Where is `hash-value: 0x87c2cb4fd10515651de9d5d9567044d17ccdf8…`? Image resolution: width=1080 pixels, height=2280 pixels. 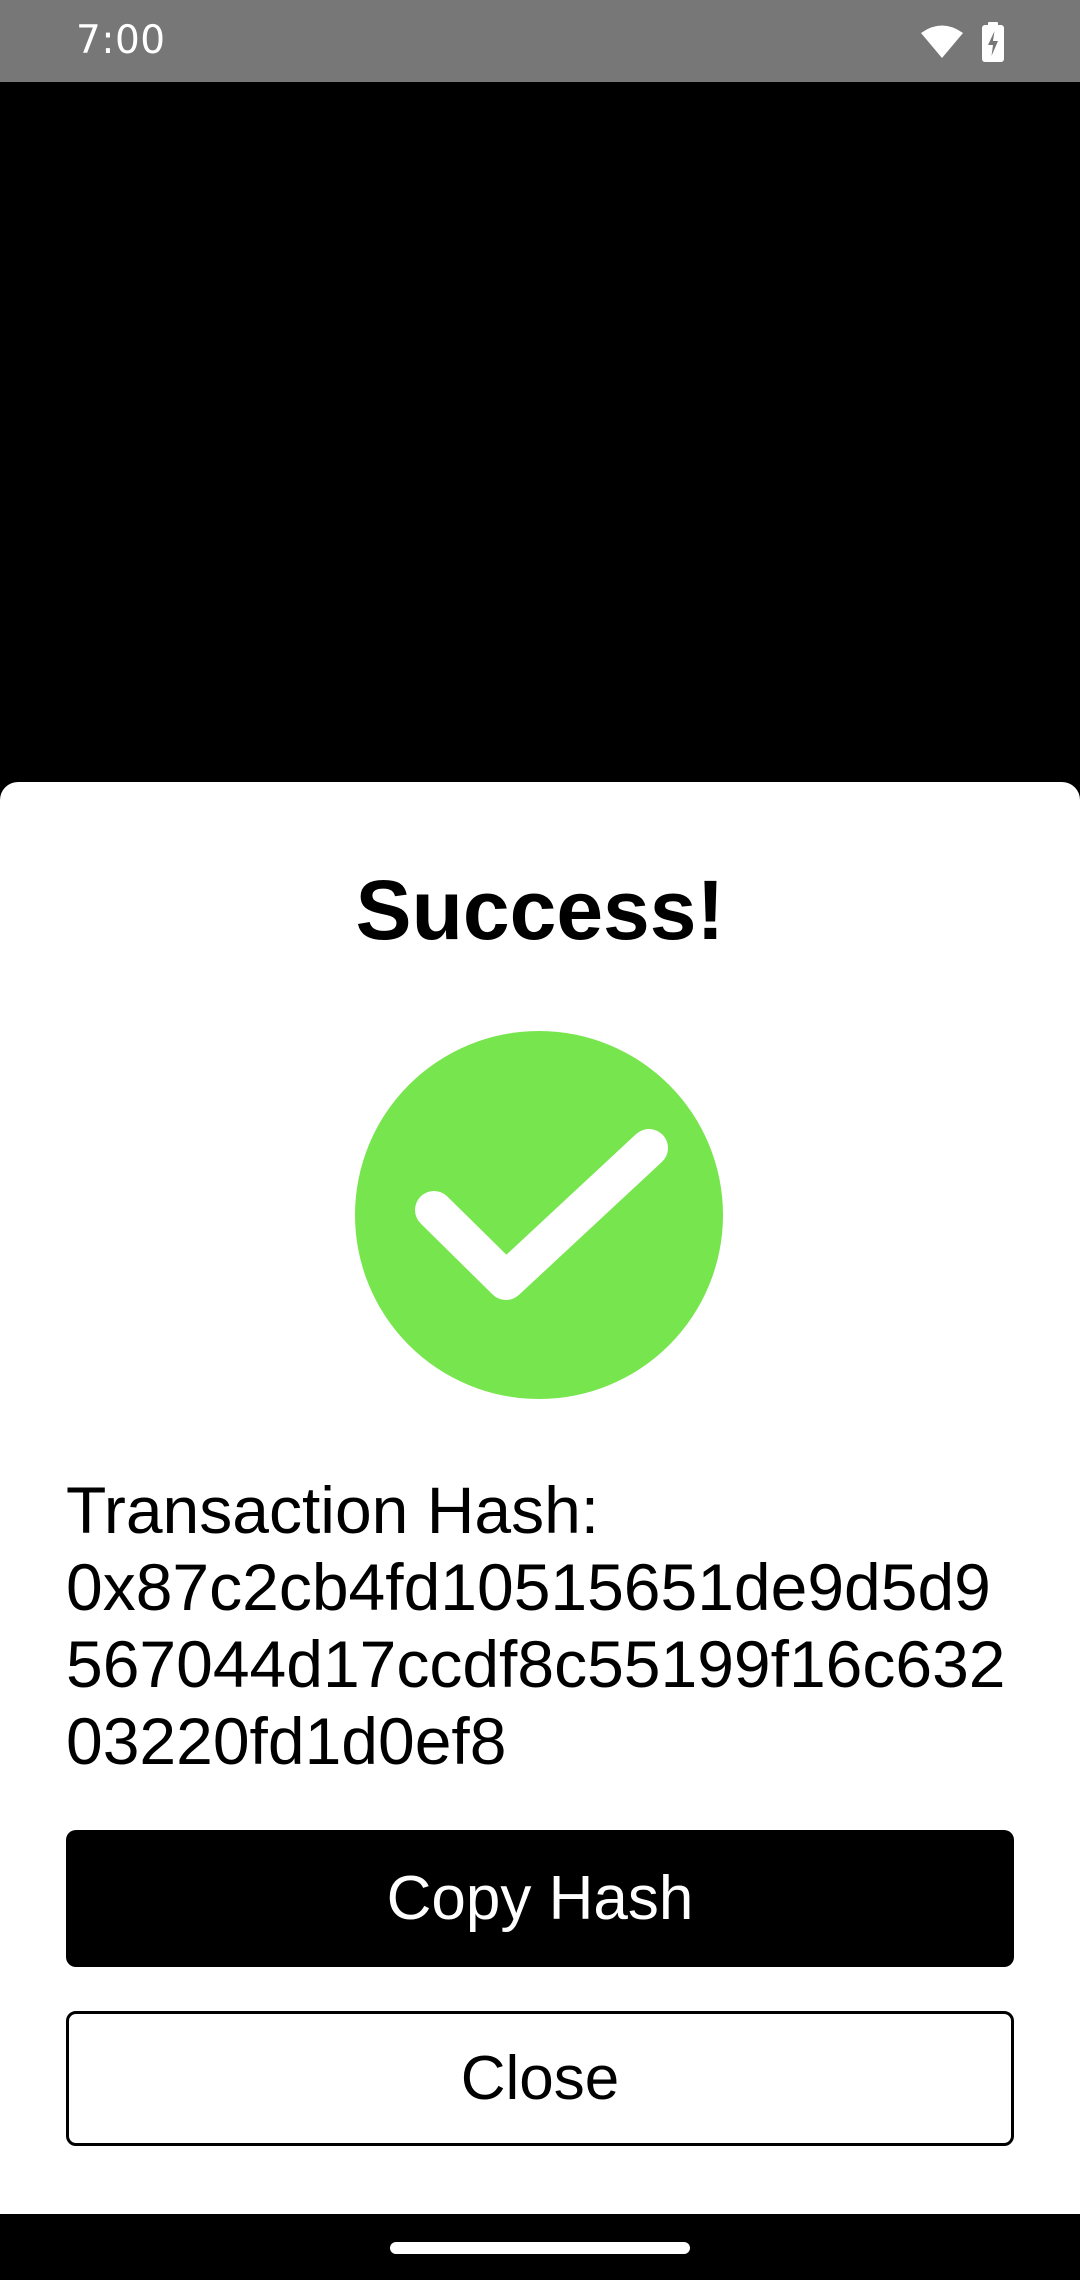 hash-value: 0x87c2cb4fd10515651de9d5d9567044d17ccdf8… is located at coordinates (536, 1664).